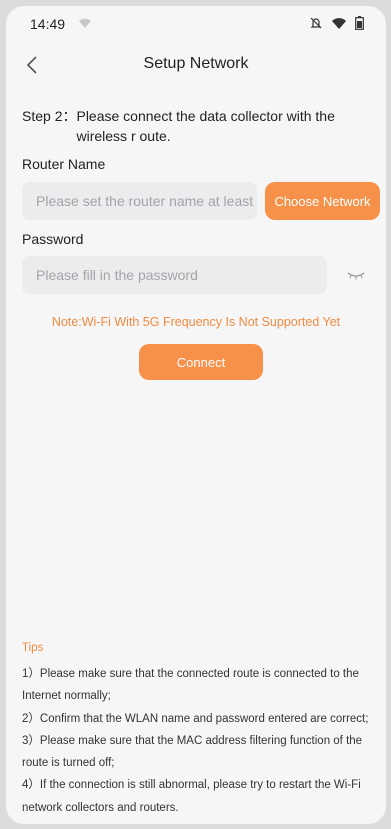  I want to click on wifi-status-icon, so click(85, 23).